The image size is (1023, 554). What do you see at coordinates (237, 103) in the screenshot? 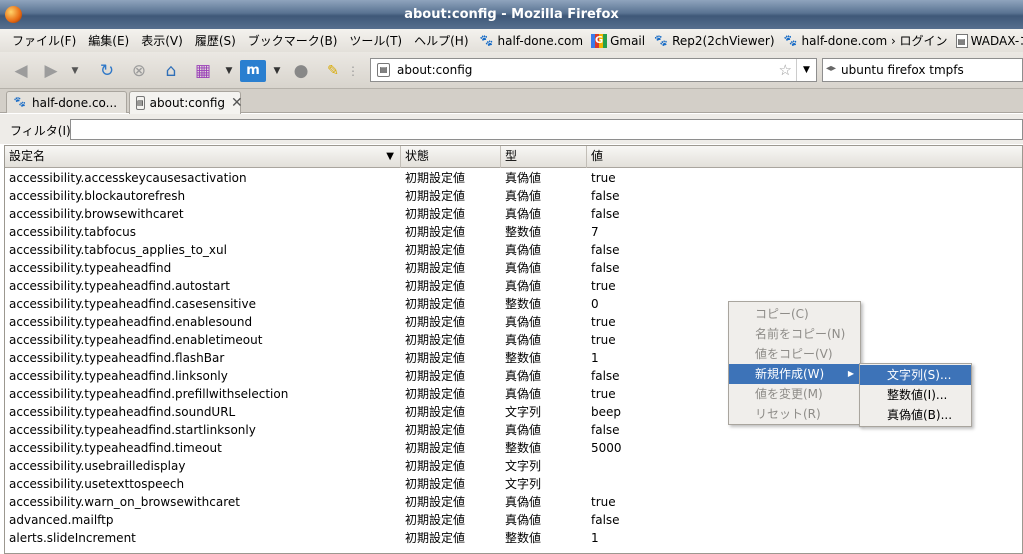
I see `close-tab-icon: ✕` at bounding box center [237, 103].